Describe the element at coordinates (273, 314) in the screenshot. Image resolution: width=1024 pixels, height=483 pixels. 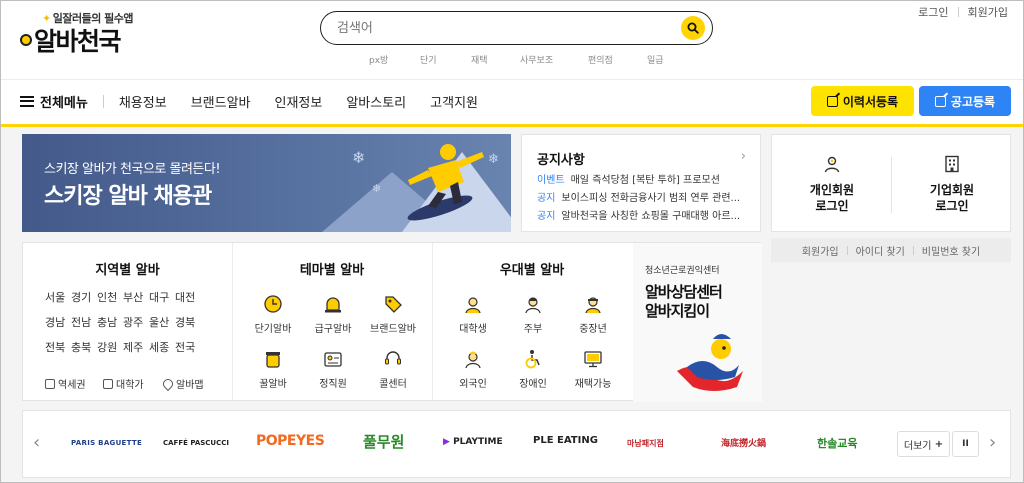
I see `theme-item-short-term: 단기알바` at that location.